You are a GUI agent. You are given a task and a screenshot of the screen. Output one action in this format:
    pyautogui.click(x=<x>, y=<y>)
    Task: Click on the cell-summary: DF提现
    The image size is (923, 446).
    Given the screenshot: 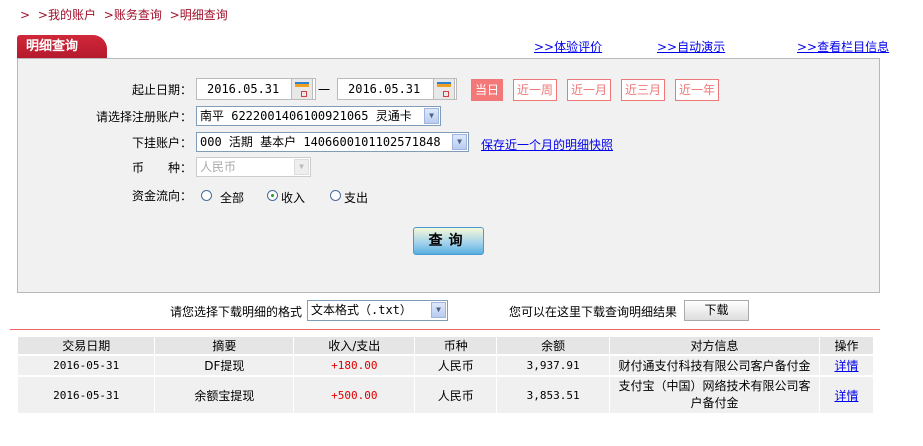 What is the action you would take?
    pyautogui.click(x=224, y=365)
    